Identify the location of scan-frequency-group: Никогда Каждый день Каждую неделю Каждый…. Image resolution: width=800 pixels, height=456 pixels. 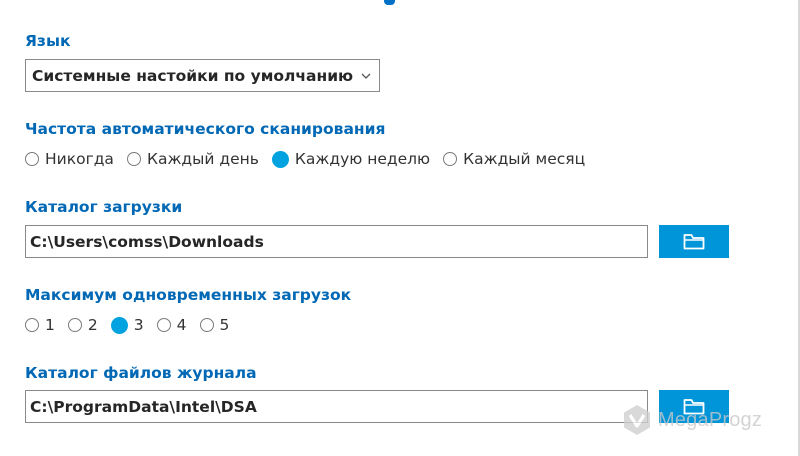
(311, 159).